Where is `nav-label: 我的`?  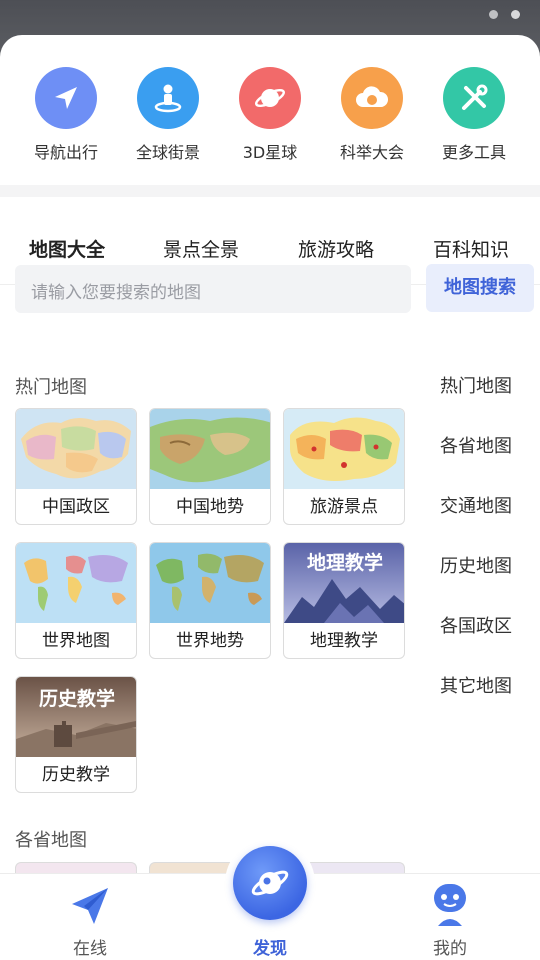
nav-label: 我的 is located at coordinates (450, 949).